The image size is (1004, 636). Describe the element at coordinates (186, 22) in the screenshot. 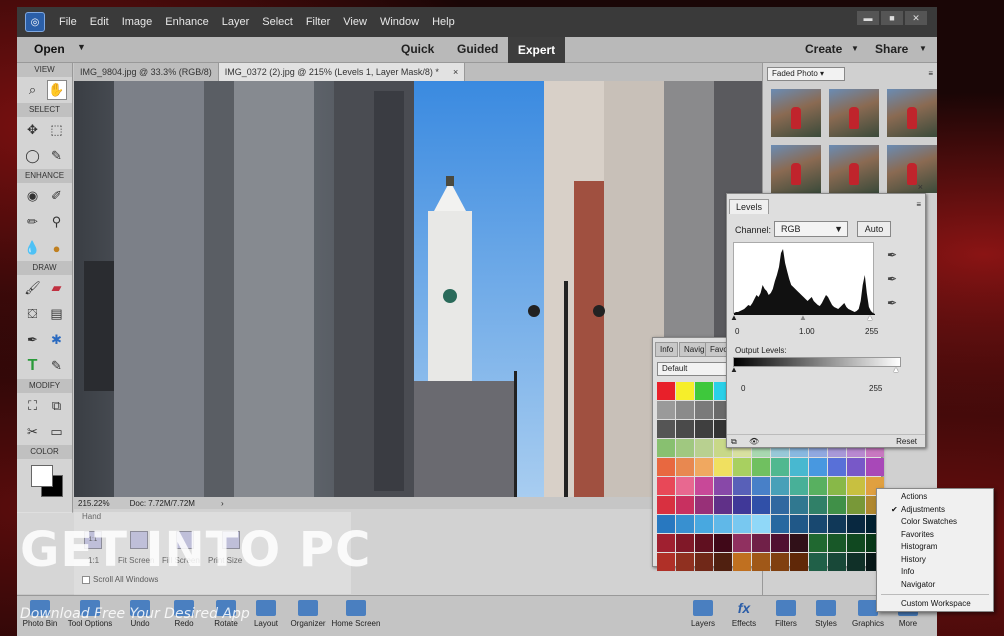

I see `menu-enhance: Enhance` at that location.